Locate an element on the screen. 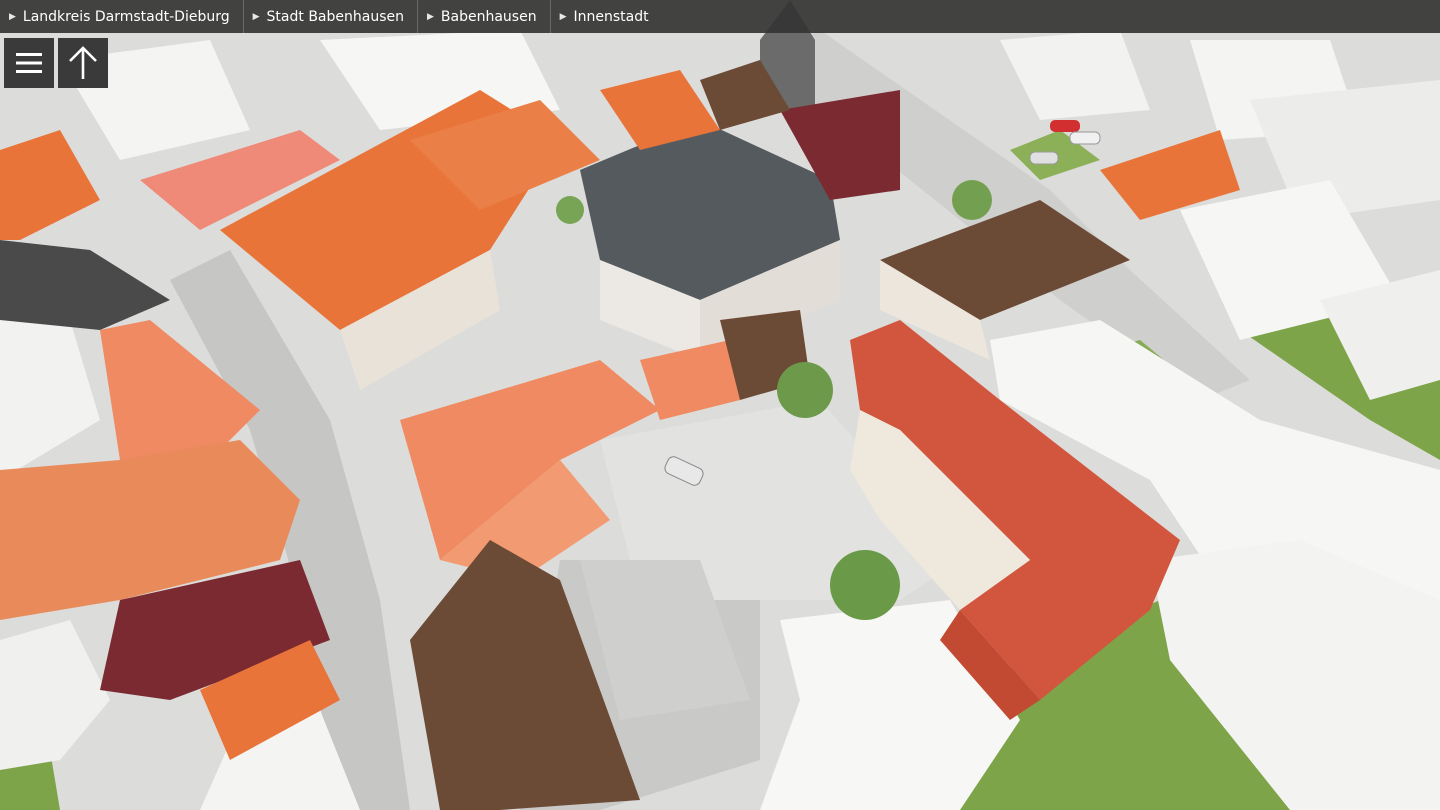 The image size is (1440, 810). breadcrumb-label: Babenhausen is located at coordinates (488, 16).